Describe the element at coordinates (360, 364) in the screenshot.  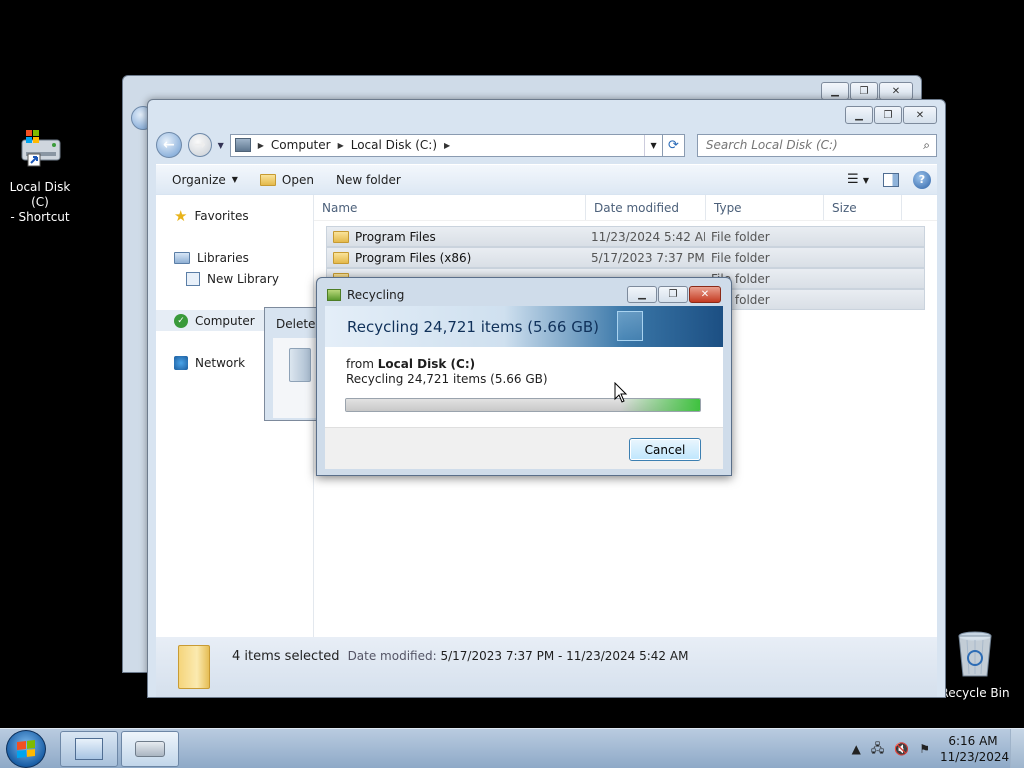
I see `from-label: from` at that location.